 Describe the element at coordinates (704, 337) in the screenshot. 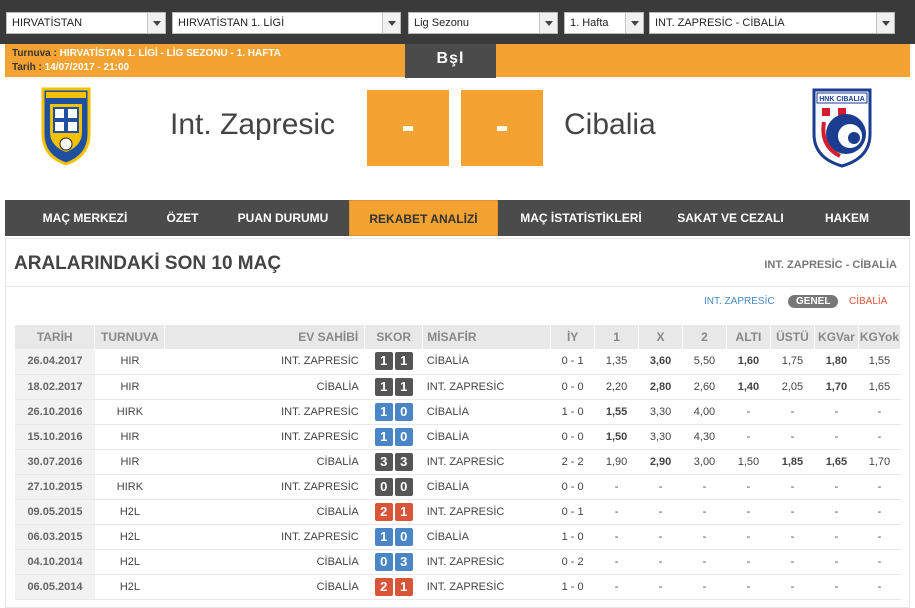

I see `col-odds-2: 2` at that location.